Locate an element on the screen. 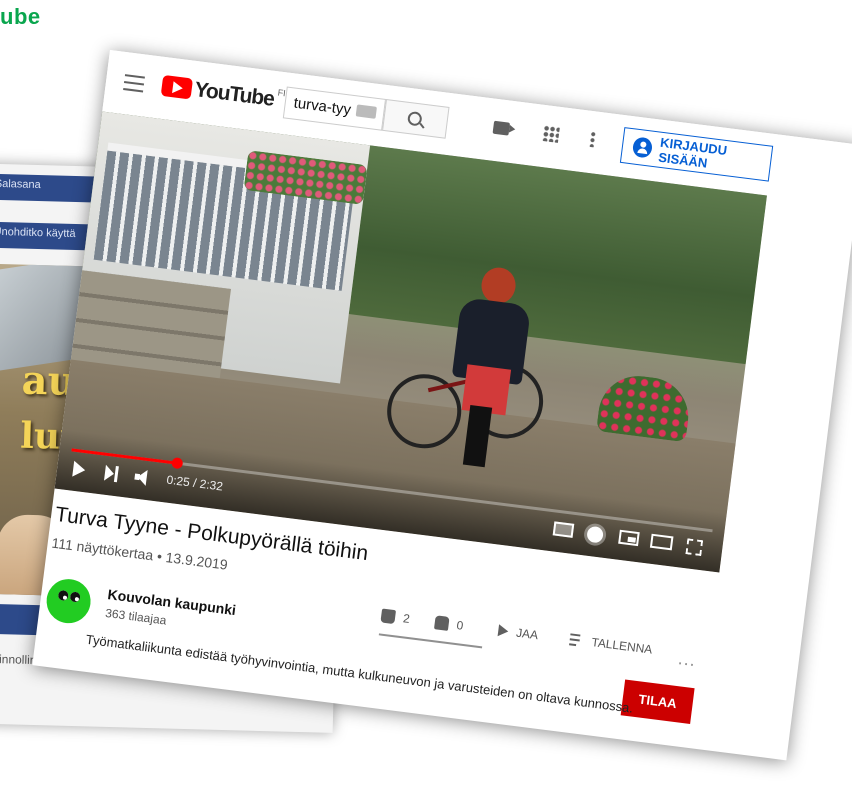 This screenshot has height=801, width=852. play-icon is located at coordinates (79, 469).